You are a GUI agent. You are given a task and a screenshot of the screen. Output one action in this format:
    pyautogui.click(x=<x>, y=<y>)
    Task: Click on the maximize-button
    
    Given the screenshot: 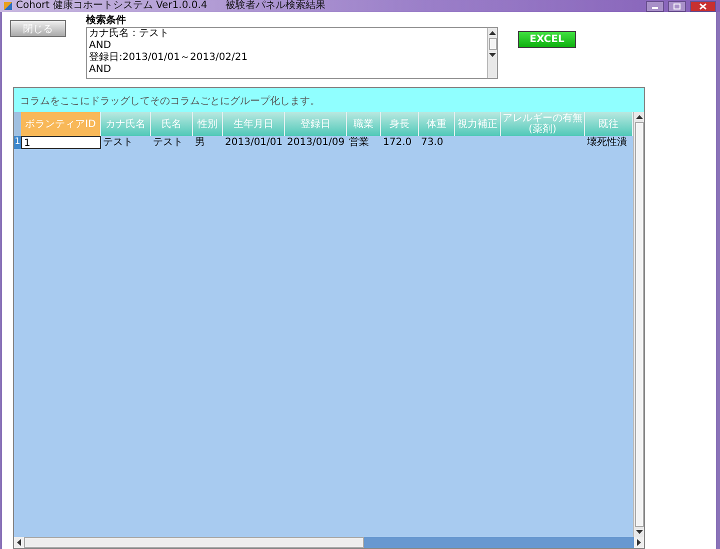 What is the action you would take?
    pyautogui.click(x=677, y=6)
    